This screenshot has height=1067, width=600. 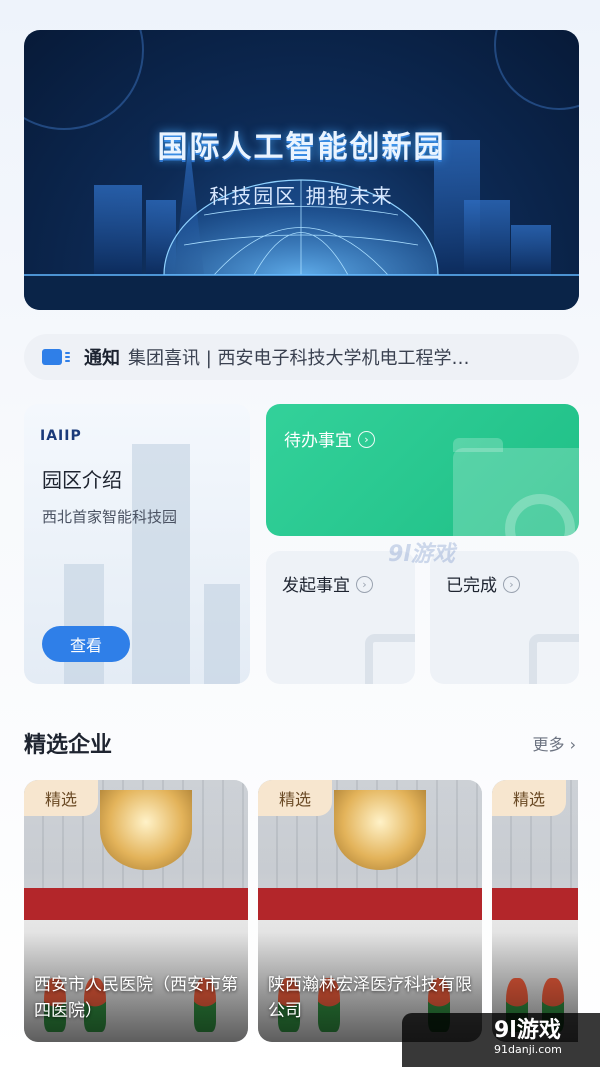 I want to click on initiate-card: 发起事宜 ›, so click(x=340, y=617).